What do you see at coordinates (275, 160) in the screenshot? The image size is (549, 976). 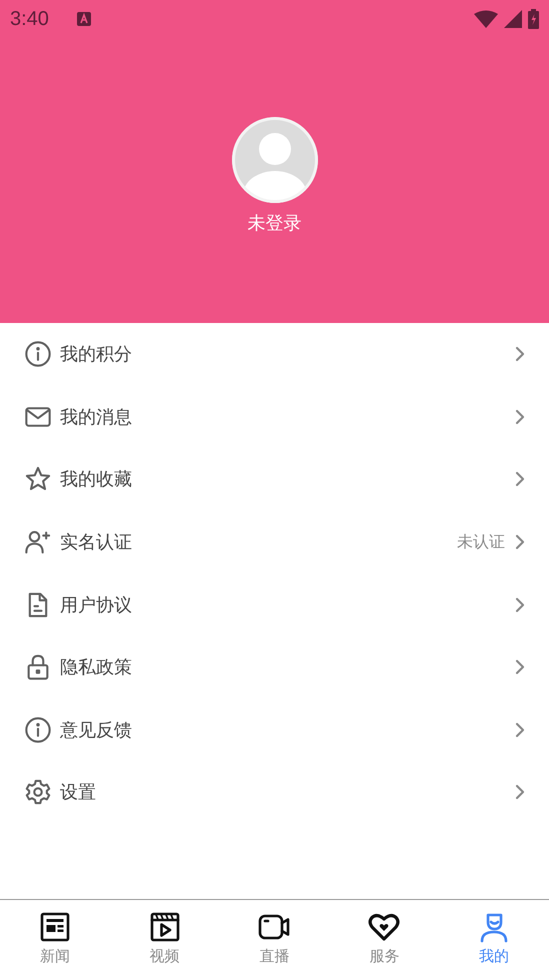 I see `avatar-icon` at bounding box center [275, 160].